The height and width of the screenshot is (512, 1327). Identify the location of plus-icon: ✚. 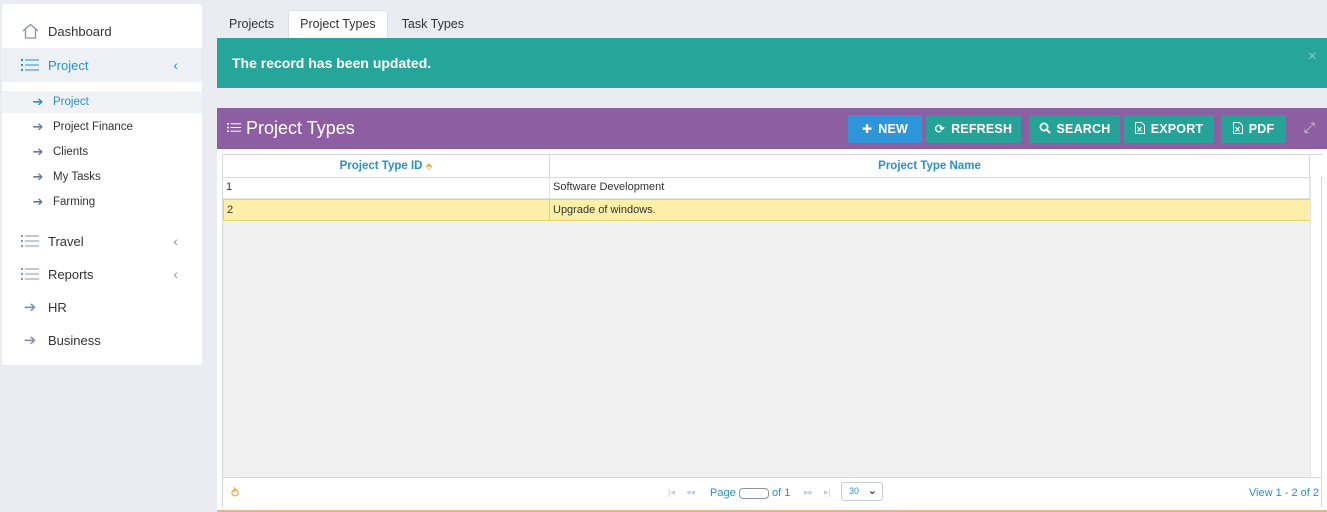
(867, 129).